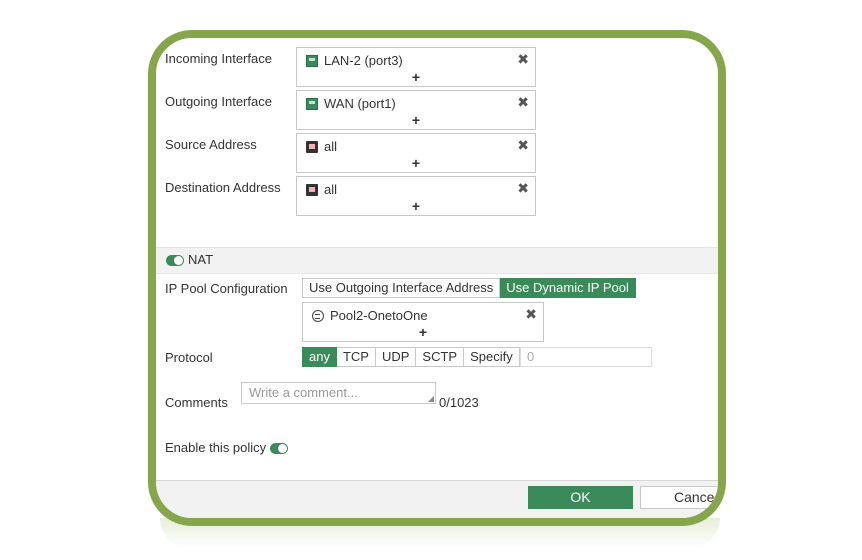 Image resolution: width=862 pixels, height=560 pixels. I want to click on destination-address-label: Destination Address, so click(223, 187).